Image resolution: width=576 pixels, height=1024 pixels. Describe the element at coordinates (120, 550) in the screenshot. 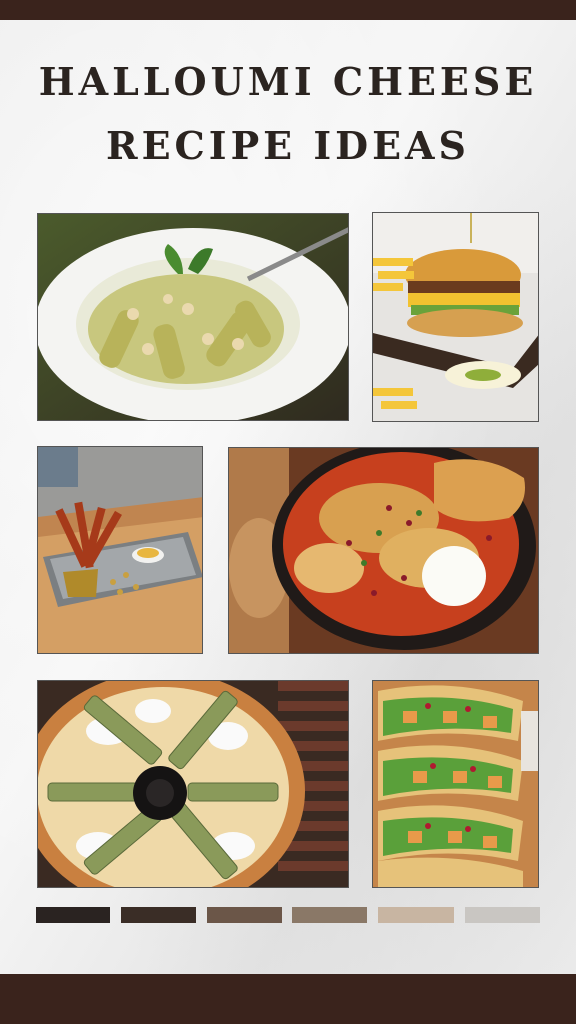

I see `halloumi-fries-photo` at that location.